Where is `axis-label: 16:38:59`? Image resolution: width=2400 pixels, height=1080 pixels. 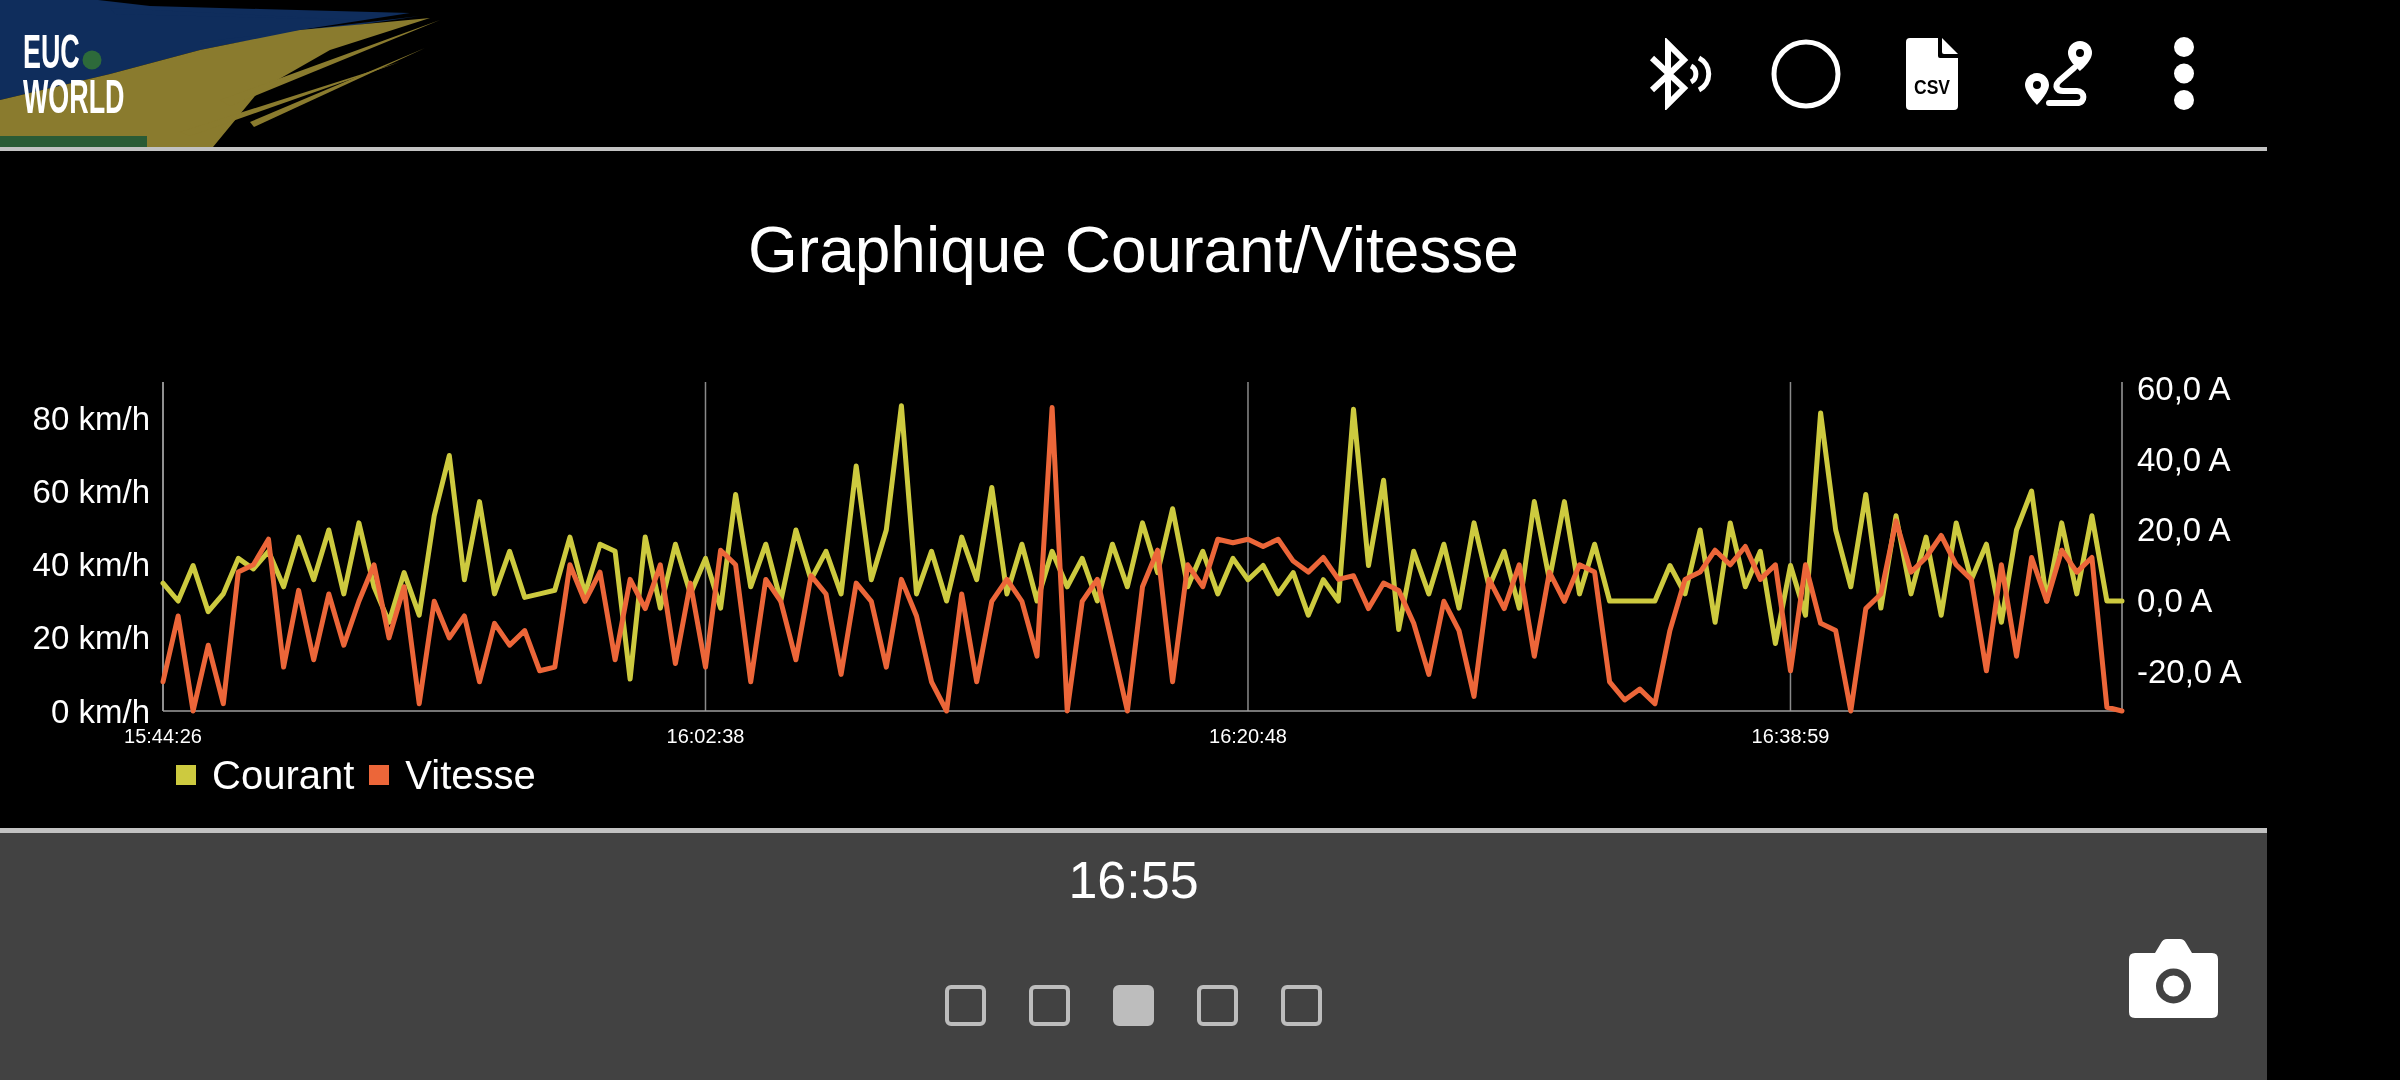
axis-label: 16:38:59 is located at coordinates (1790, 736).